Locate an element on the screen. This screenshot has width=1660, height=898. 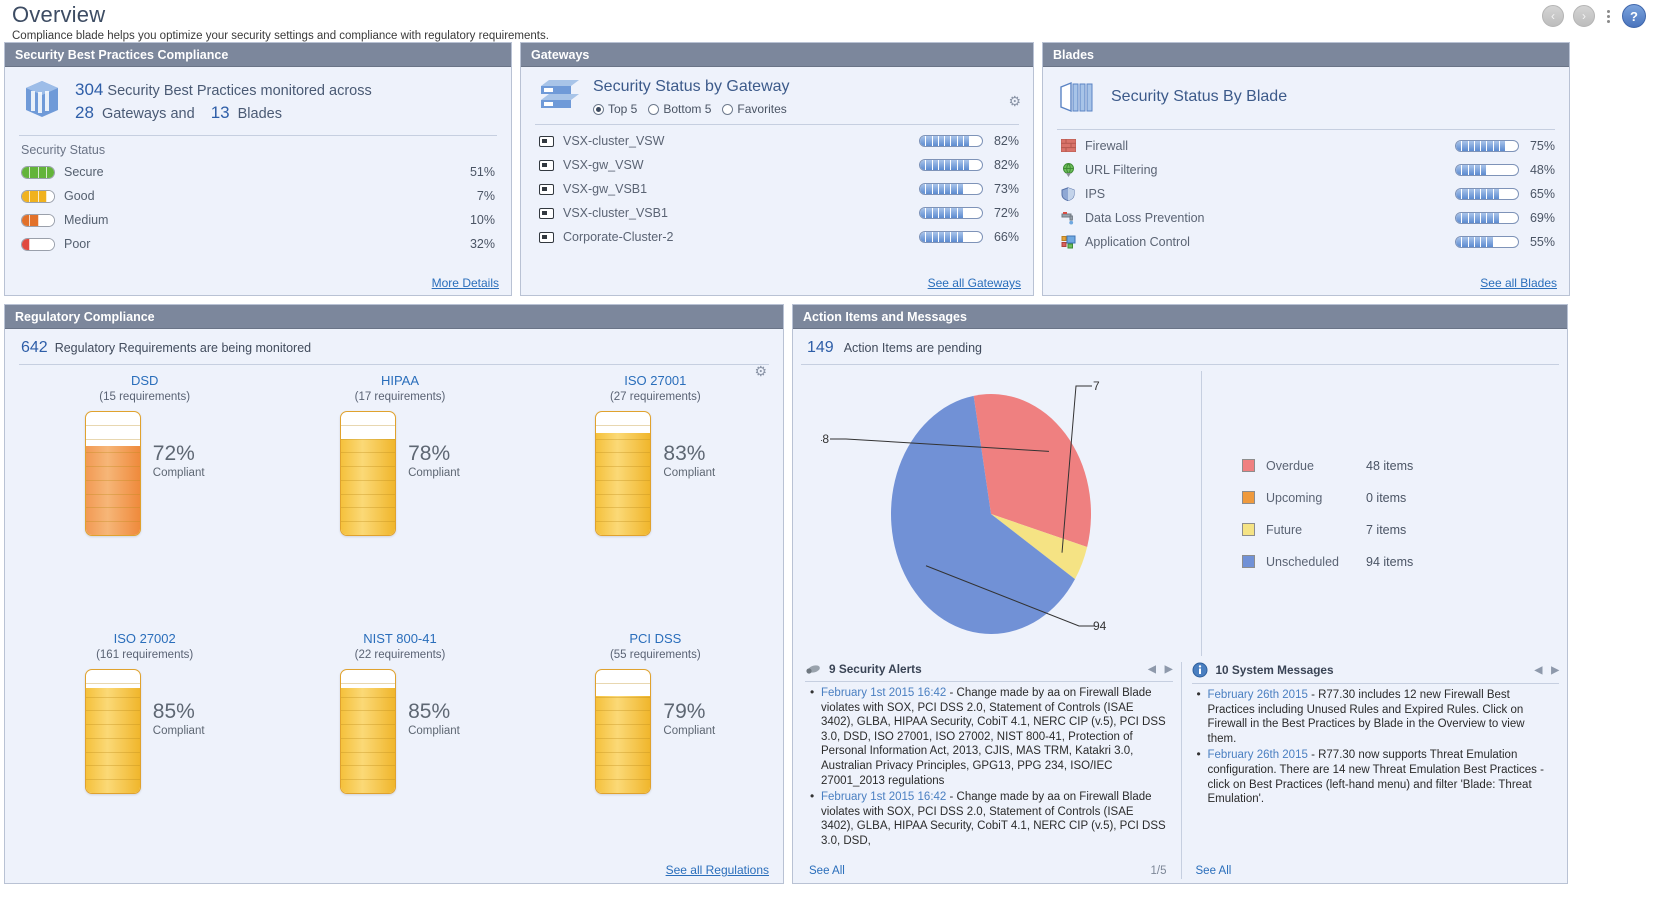
blade-row: IPS 65% is located at coordinates (1306, 194).